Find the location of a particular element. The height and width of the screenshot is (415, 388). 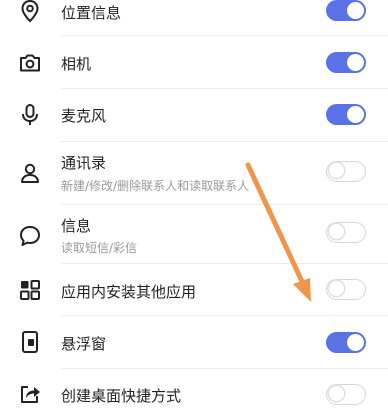

permission-row-floating-window: 悬浮窗 is located at coordinates (194, 342).